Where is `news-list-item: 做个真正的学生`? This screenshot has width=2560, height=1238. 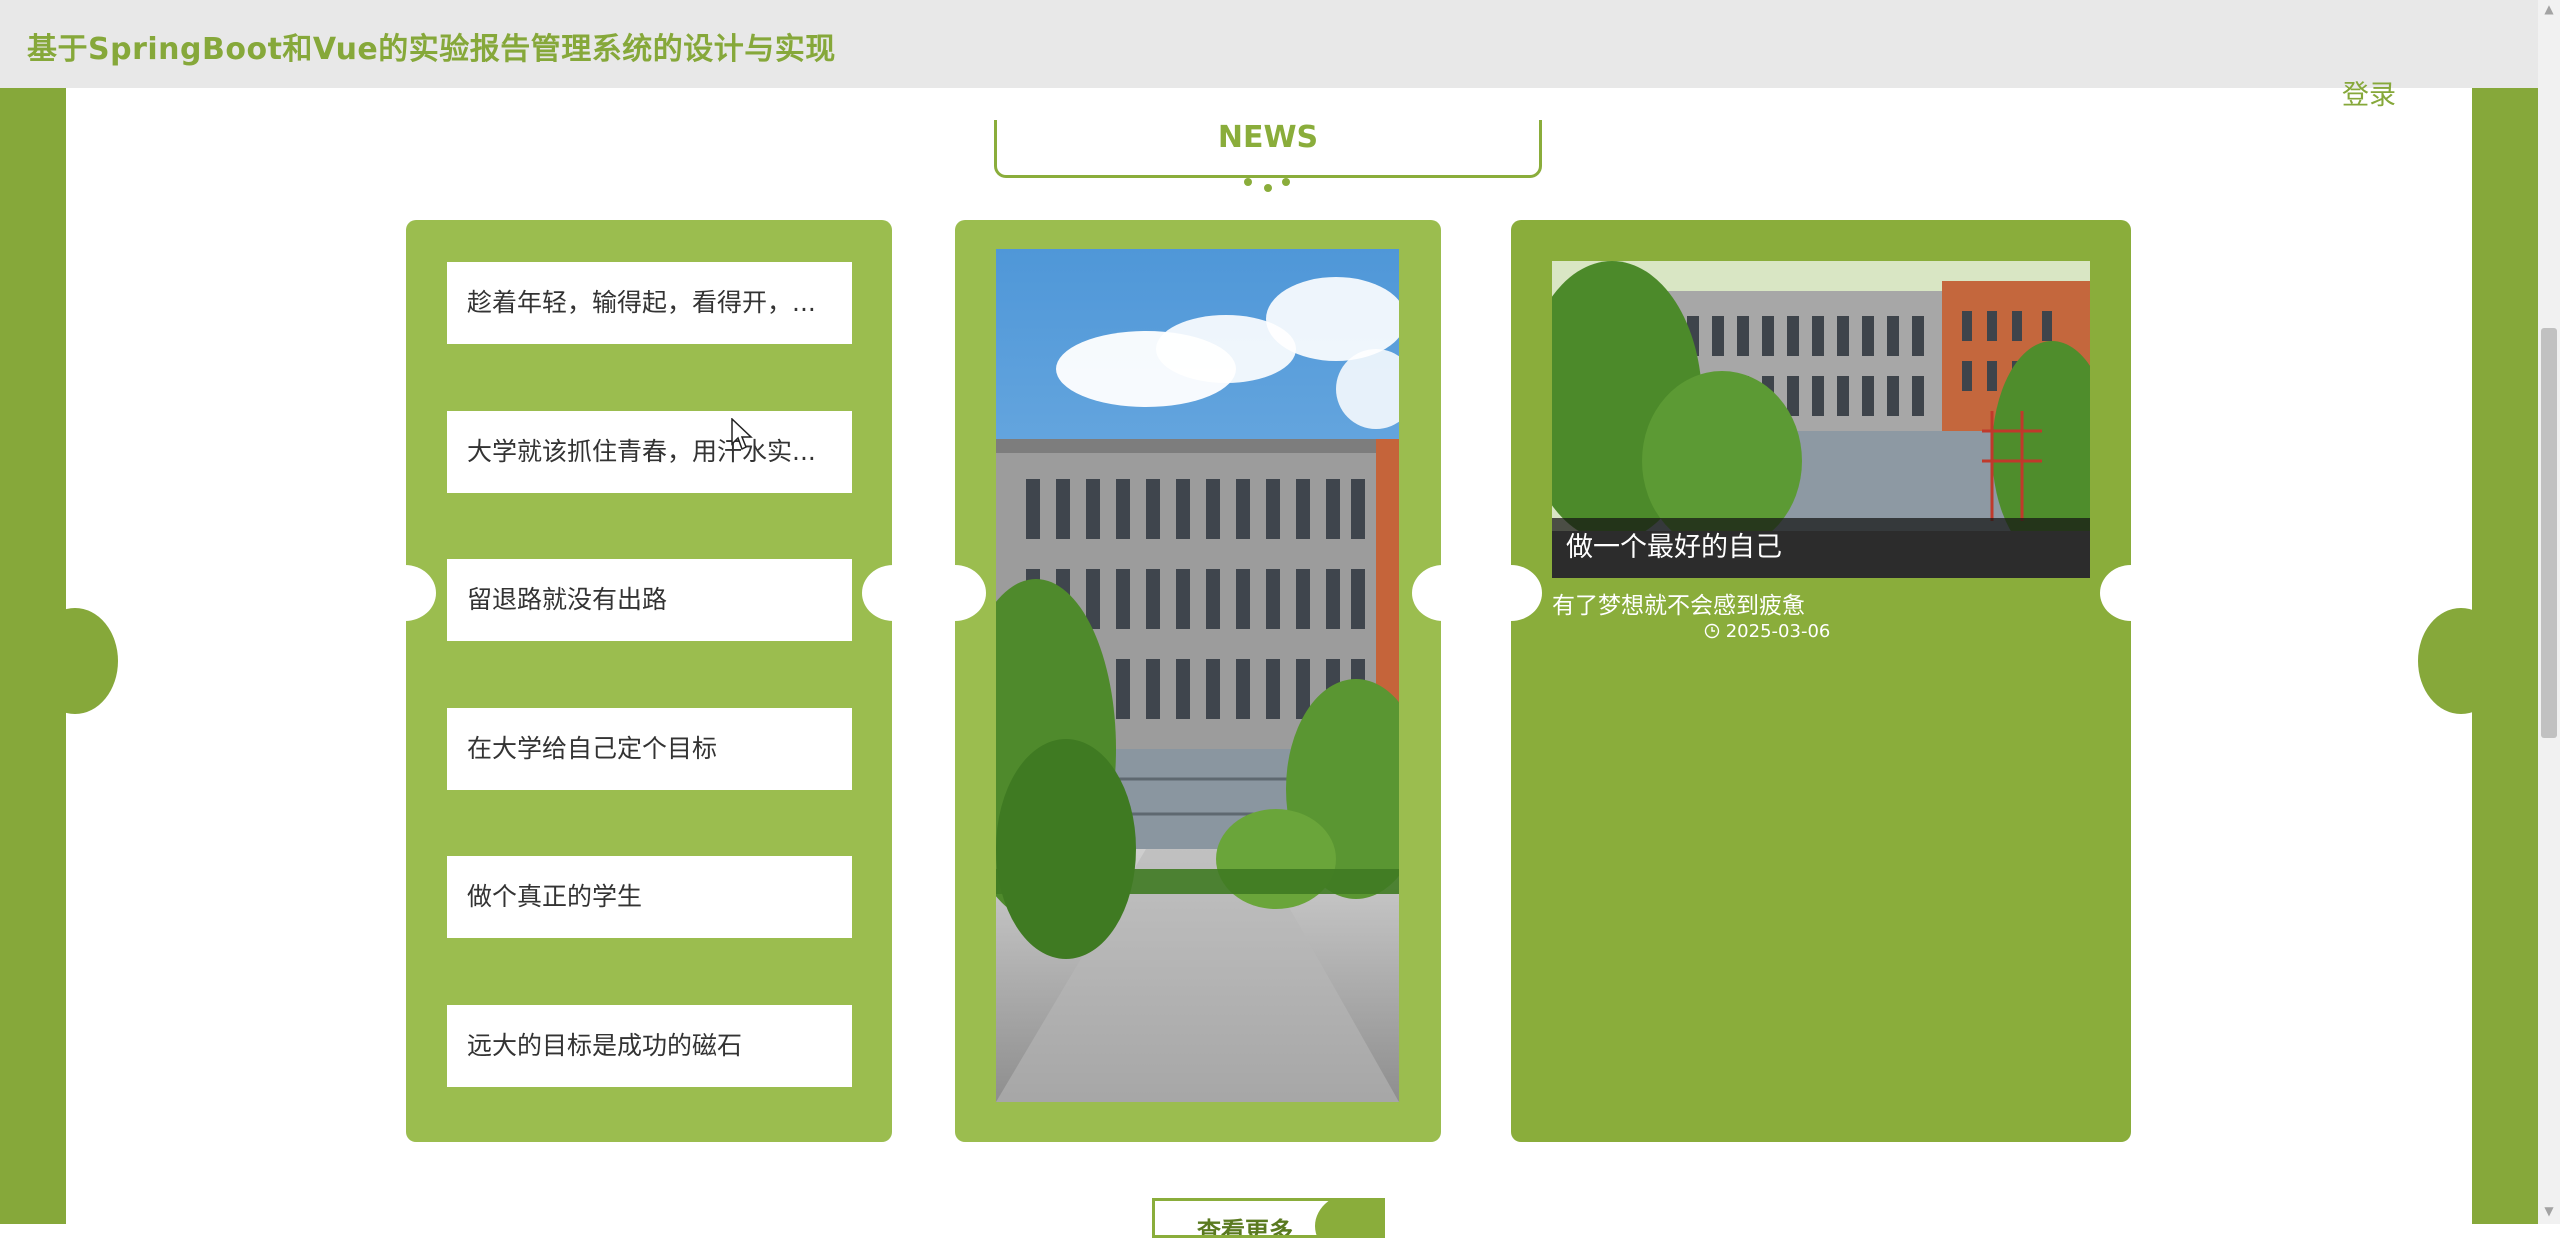 news-list-item: 做个真正的学生 is located at coordinates (649, 897).